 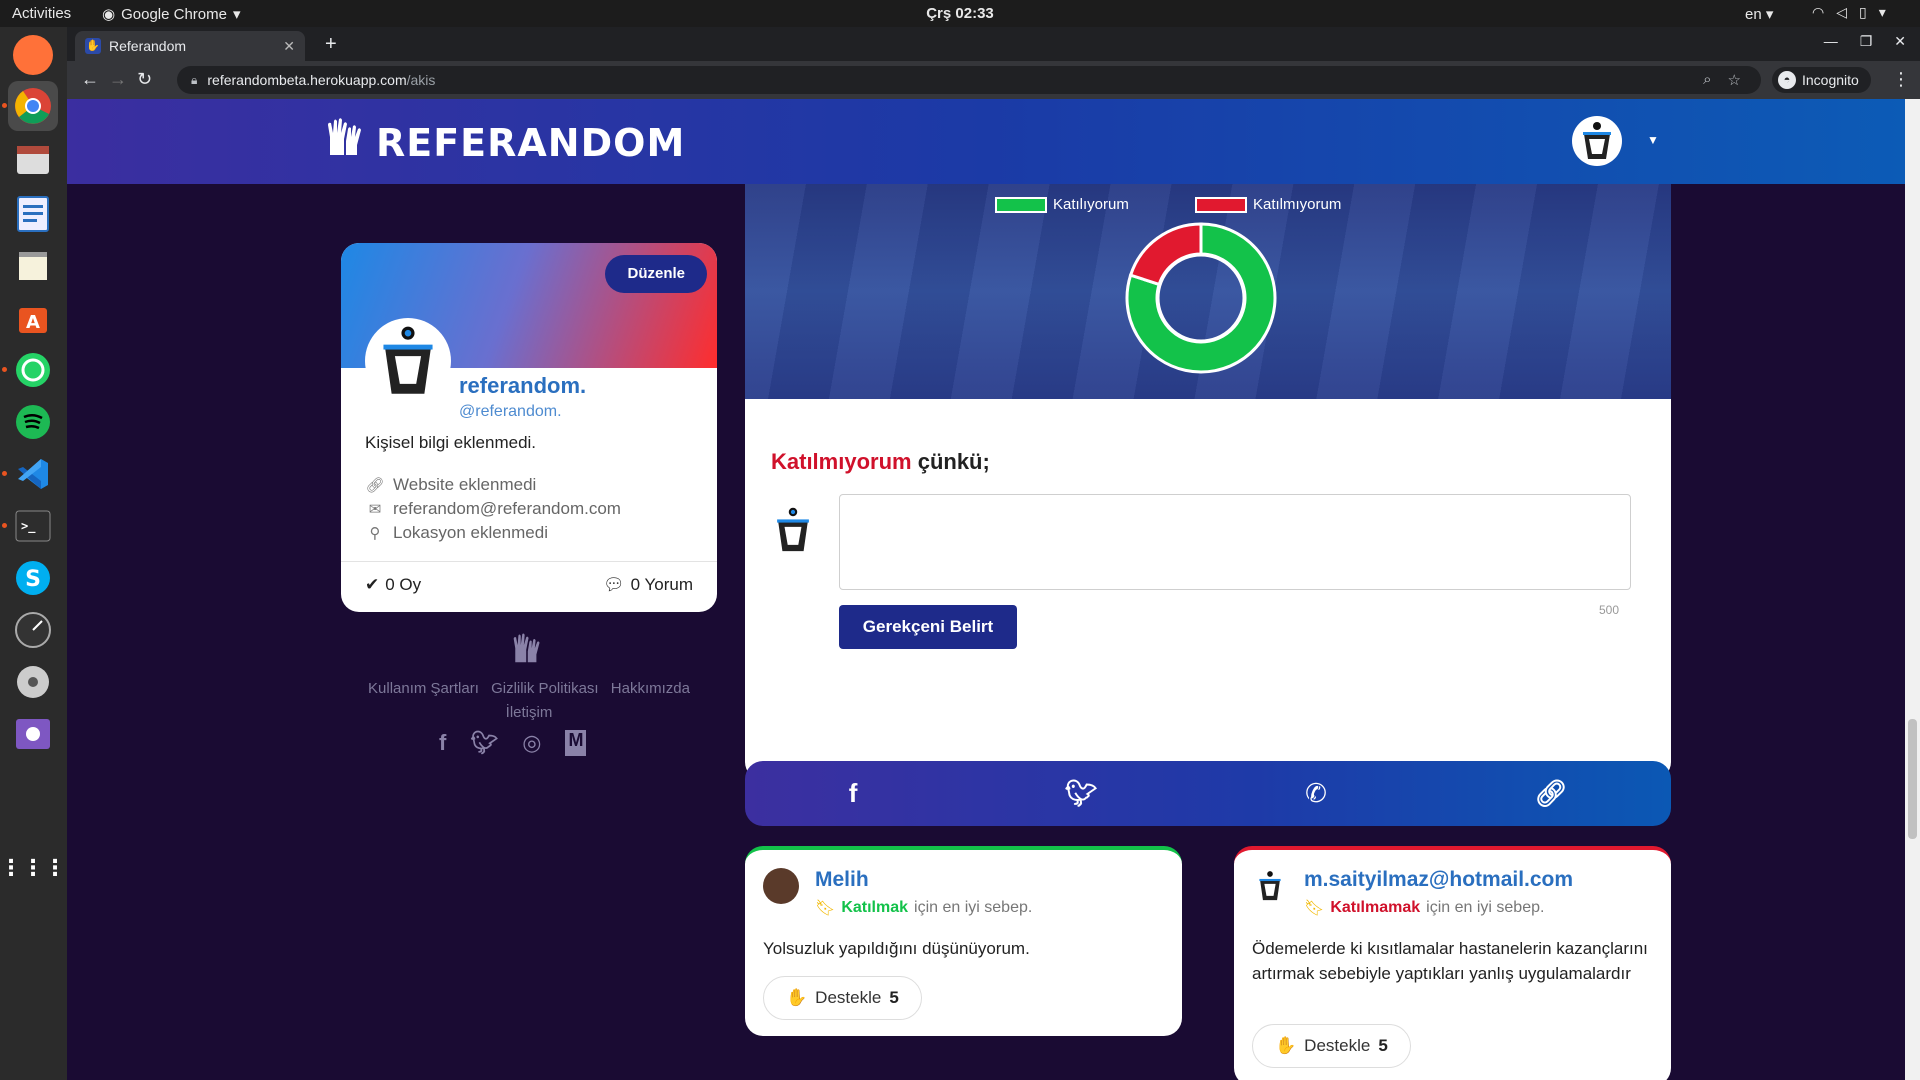 What do you see at coordinates (118, 79) in the screenshot?
I see `forward-icon: →` at bounding box center [118, 79].